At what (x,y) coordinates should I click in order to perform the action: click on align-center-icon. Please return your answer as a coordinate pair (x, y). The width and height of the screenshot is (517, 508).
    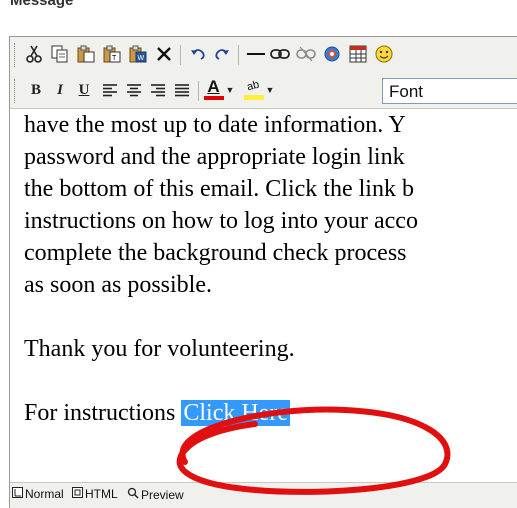
    Looking at the image, I should click on (134, 90).